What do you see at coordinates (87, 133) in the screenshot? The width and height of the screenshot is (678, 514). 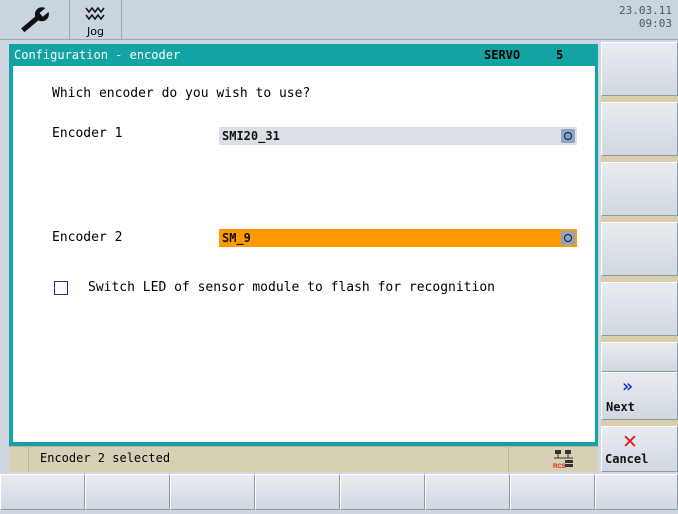 I see `encoder1-label: Encoder 1` at bounding box center [87, 133].